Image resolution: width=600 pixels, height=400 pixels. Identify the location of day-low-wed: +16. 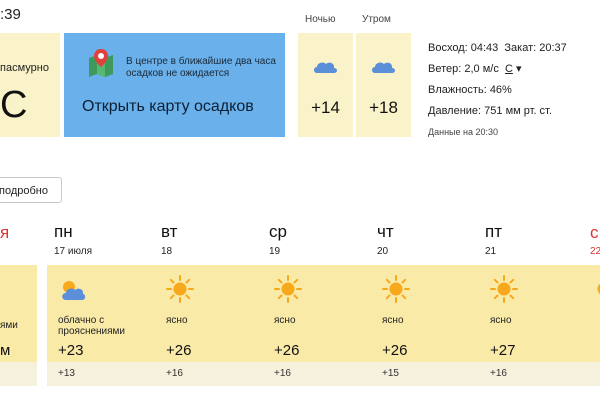
(282, 373).